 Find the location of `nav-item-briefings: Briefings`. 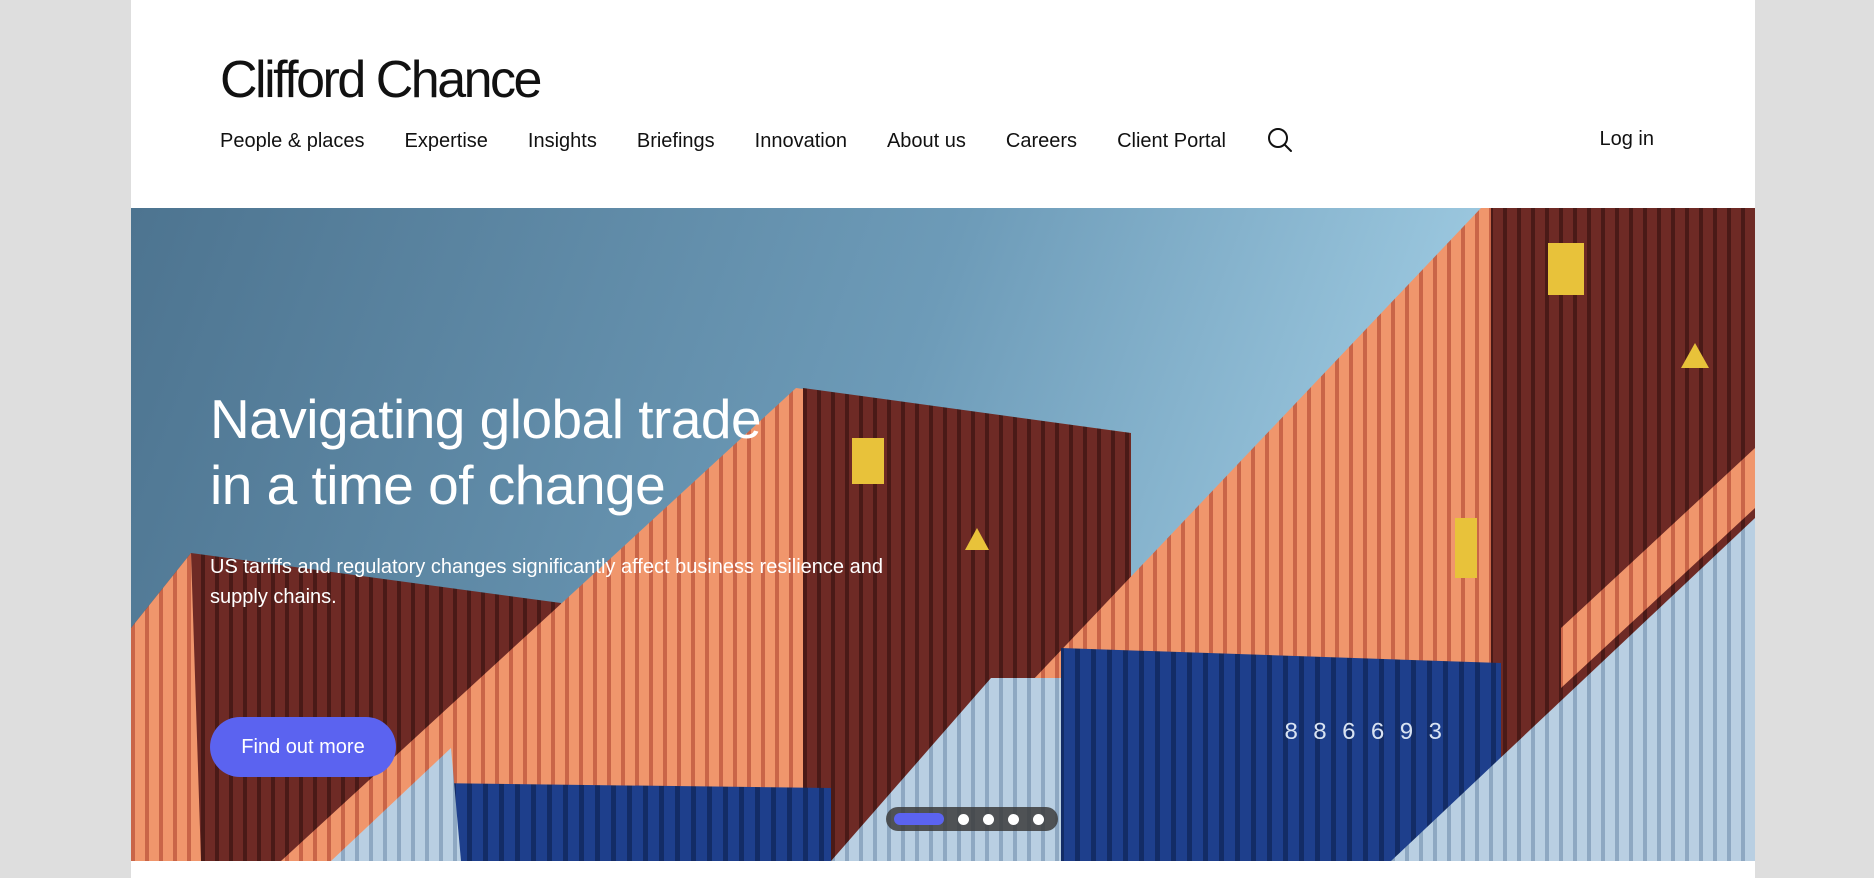

nav-item-briefings: Briefings is located at coordinates (676, 141).